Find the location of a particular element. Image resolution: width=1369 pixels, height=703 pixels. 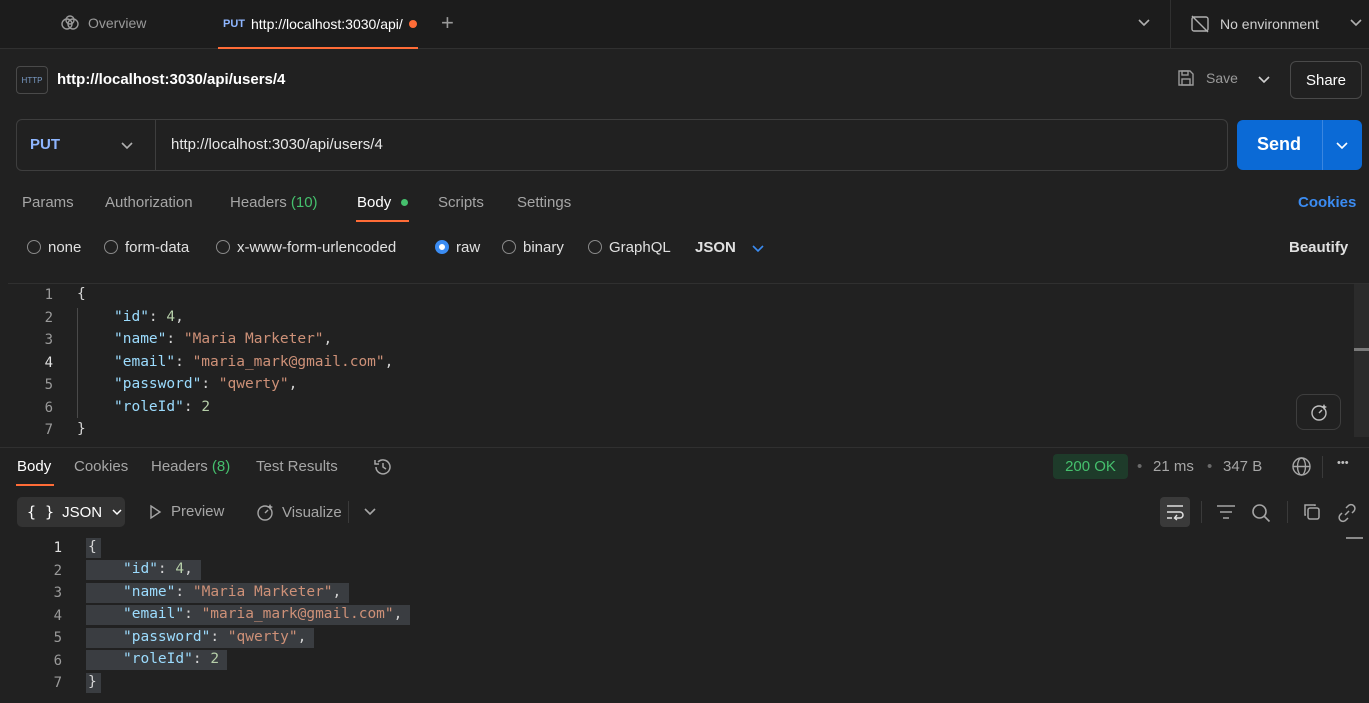

tab-headers: Headers (10) is located at coordinates (274, 202).